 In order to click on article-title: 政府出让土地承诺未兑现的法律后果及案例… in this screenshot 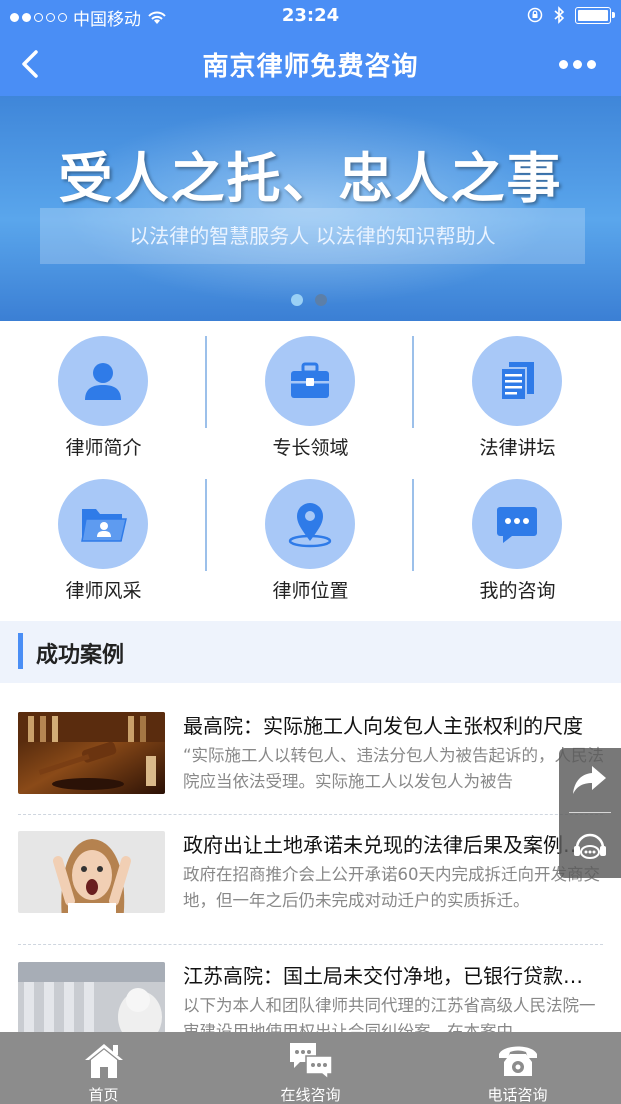, I will do `click(383, 845)`.